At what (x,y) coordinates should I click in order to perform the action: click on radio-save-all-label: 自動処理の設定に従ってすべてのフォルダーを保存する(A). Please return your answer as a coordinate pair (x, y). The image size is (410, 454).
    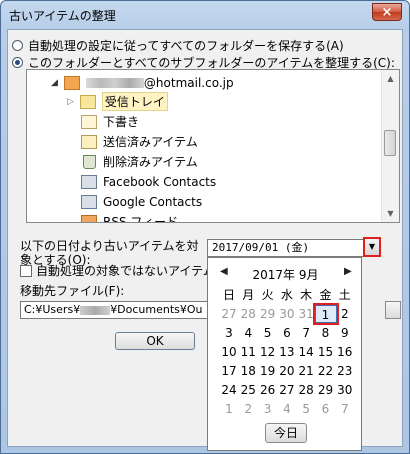
    Looking at the image, I should click on (186, 45).